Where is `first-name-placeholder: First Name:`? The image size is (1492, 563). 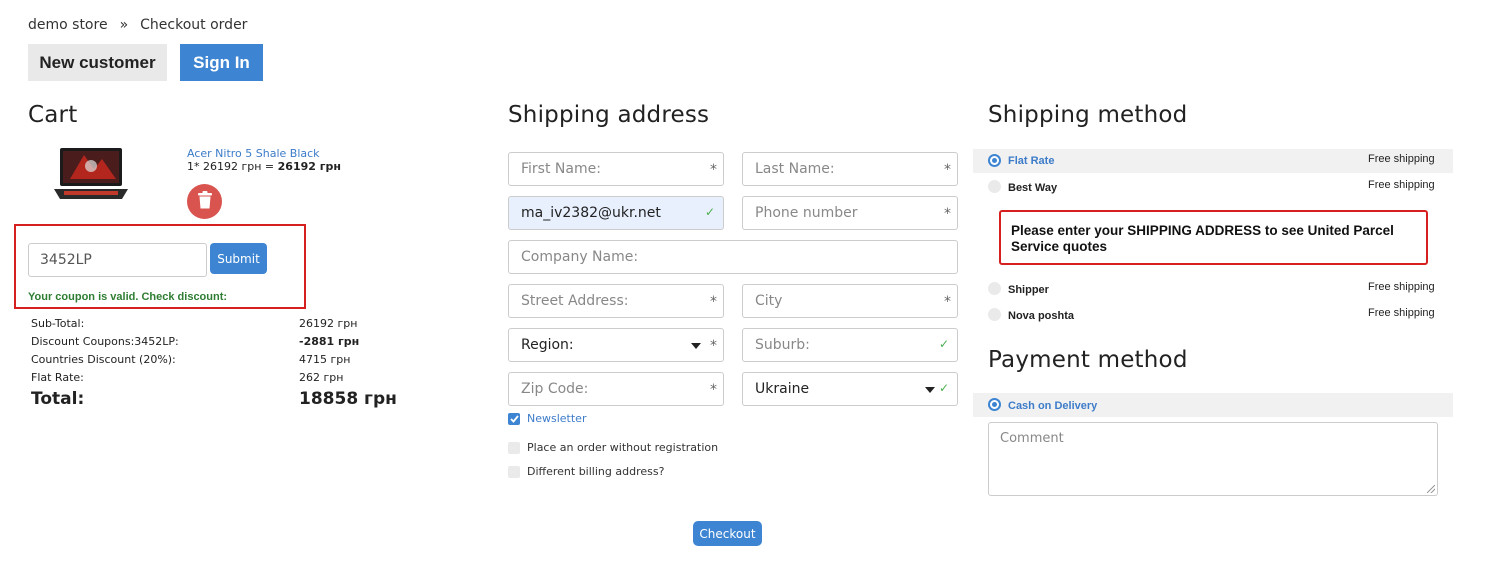
first-name-placeholder: First Name: is located at coordinates (561, 169).